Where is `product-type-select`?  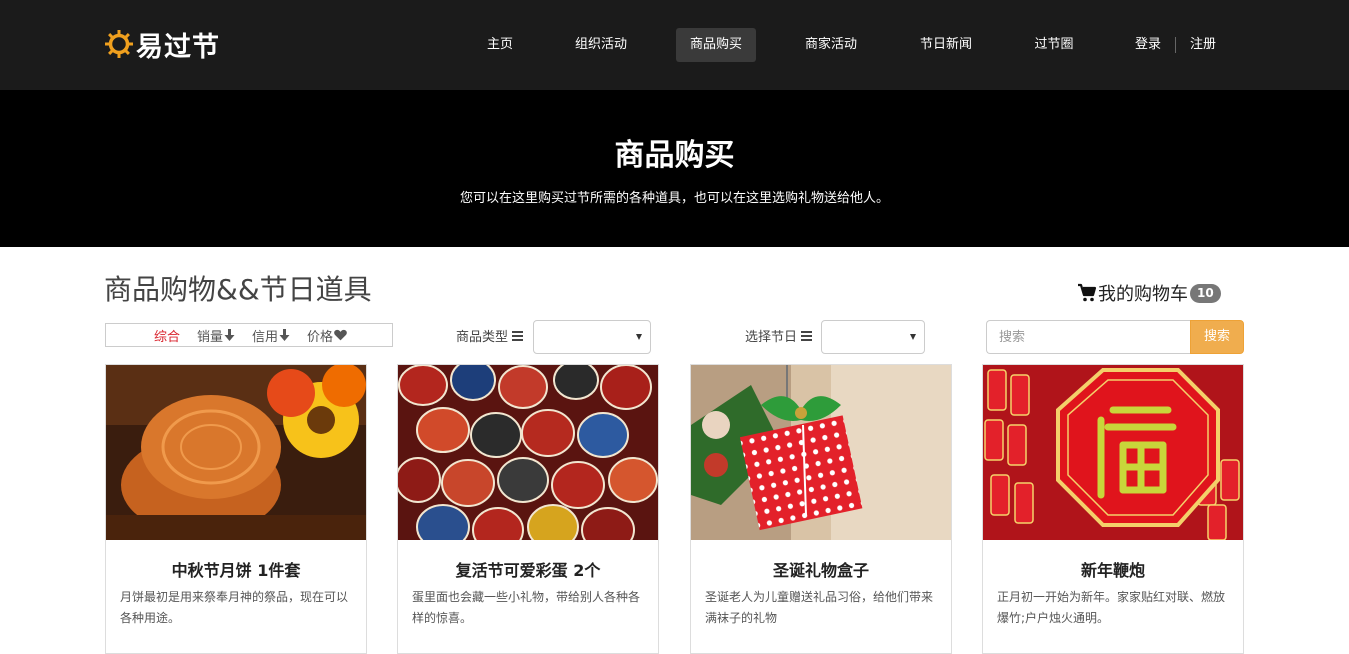
product-type-select is located at coordinates (592, 337).